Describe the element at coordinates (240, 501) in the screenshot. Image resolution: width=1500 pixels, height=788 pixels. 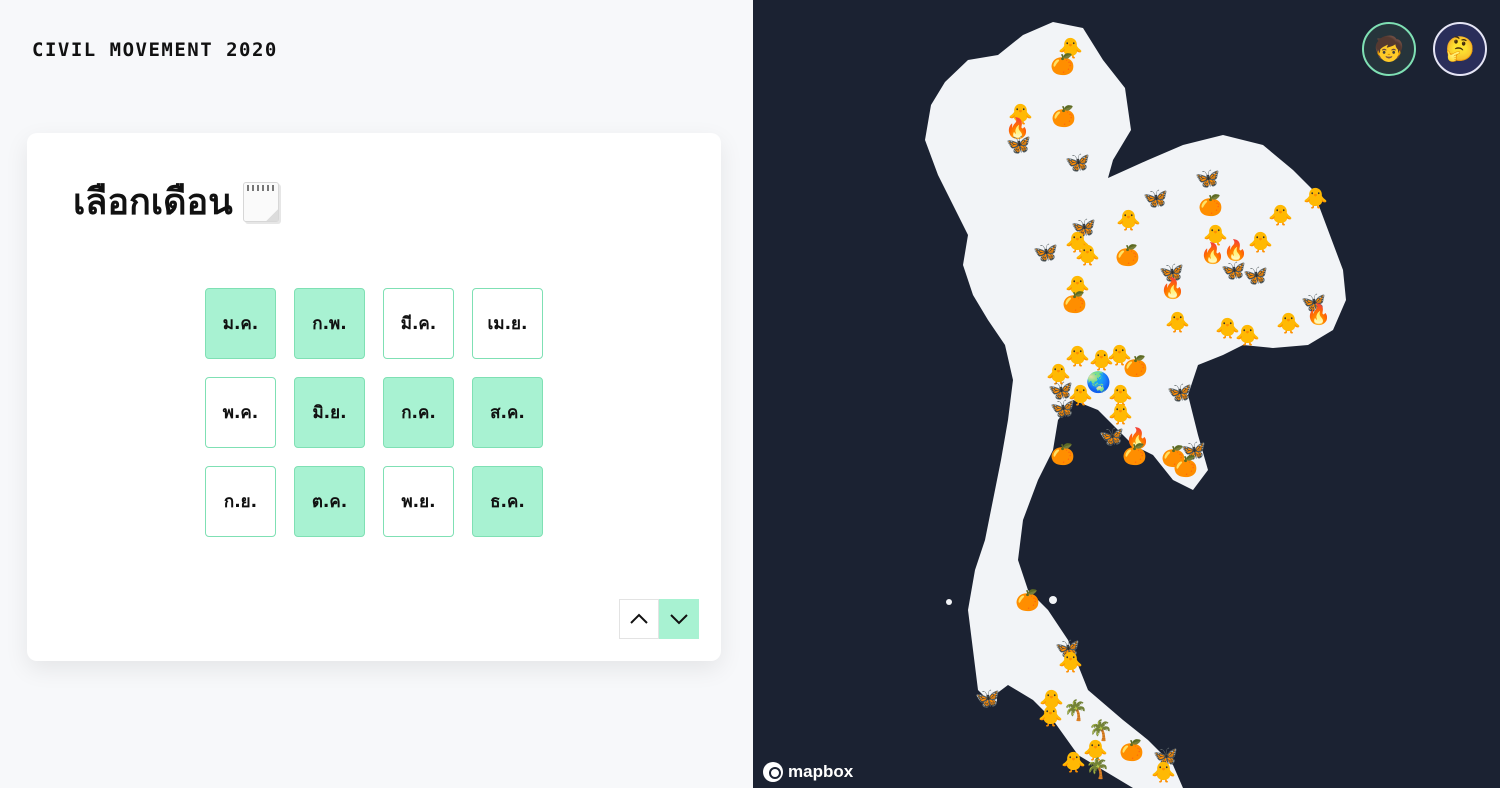
I see `month-button: ก.ย.` at that location.